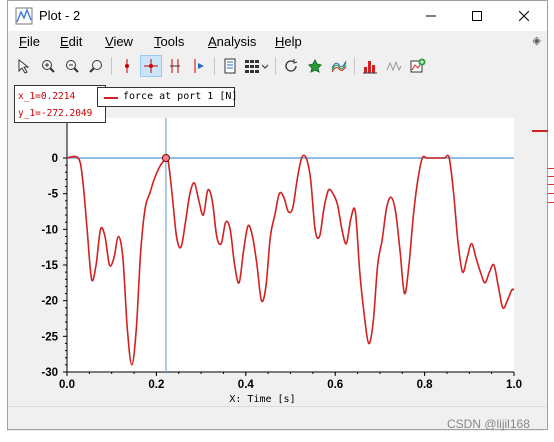 Image resolution: width=554 pixels, height=442 pixels. What do you see at coordinates (71, 41) in the screenshot?
I see `menu-edit: Edit` at bounding box center [71, 41].